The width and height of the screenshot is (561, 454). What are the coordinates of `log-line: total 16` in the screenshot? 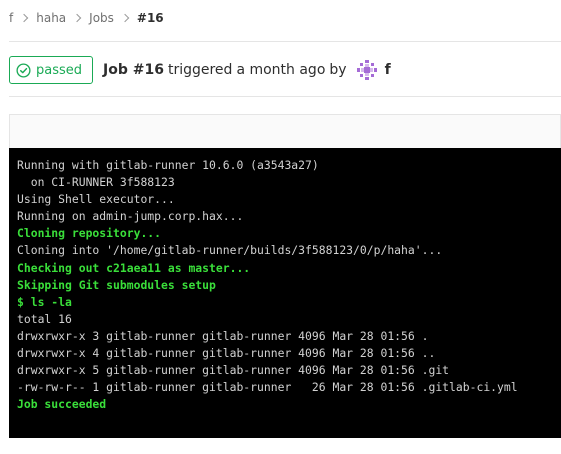 It's located at (44, 318).